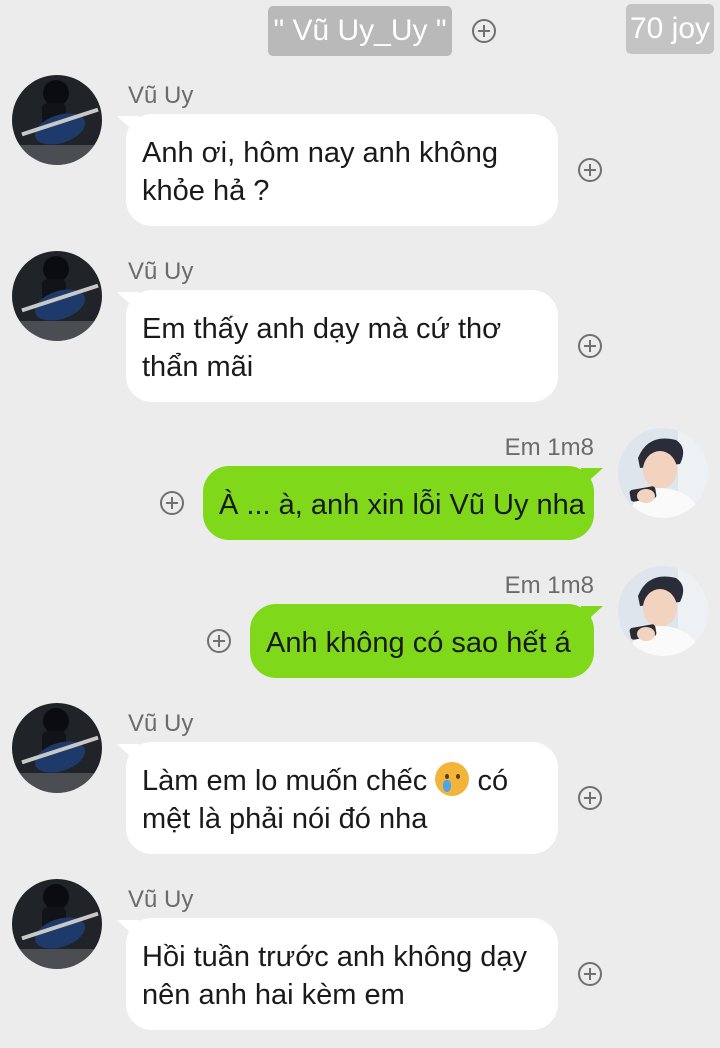  Describe the element at coordinates (206, 191) in the screenshot. I see `message-line: khỏe hả ?` at that location.